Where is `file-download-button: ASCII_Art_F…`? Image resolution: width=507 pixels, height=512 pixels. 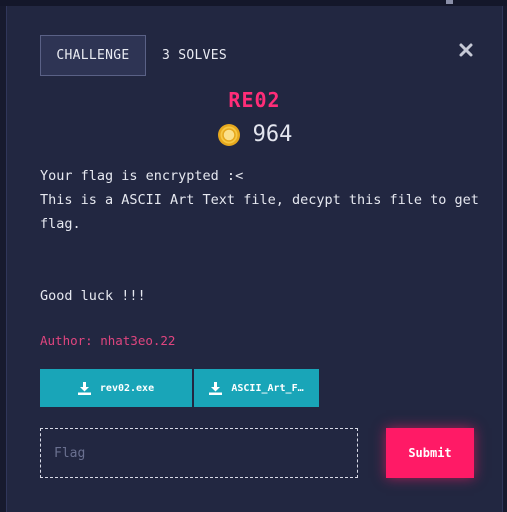 file-download-button: ASCII_Art_F… is located at coordinates (256, 388).